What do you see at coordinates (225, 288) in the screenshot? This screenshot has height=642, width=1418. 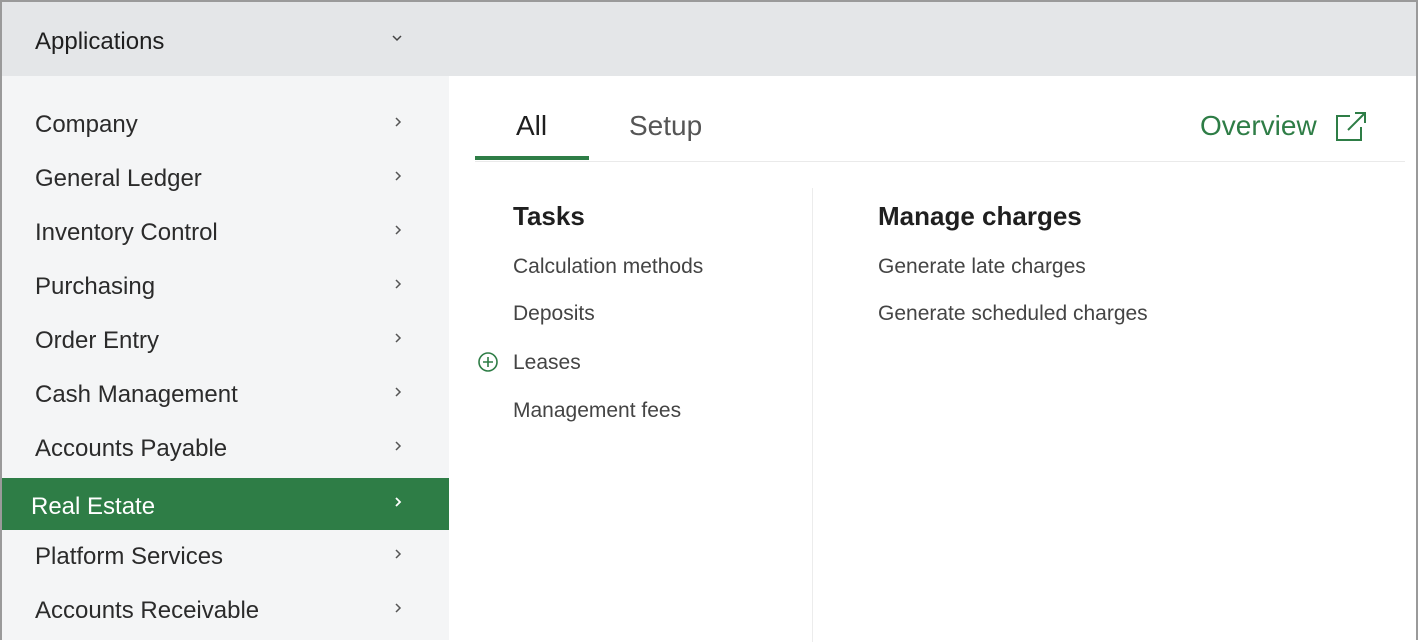 I see `sidebar-item-purchasing: Purchasing` at bounding box center [225, 288].